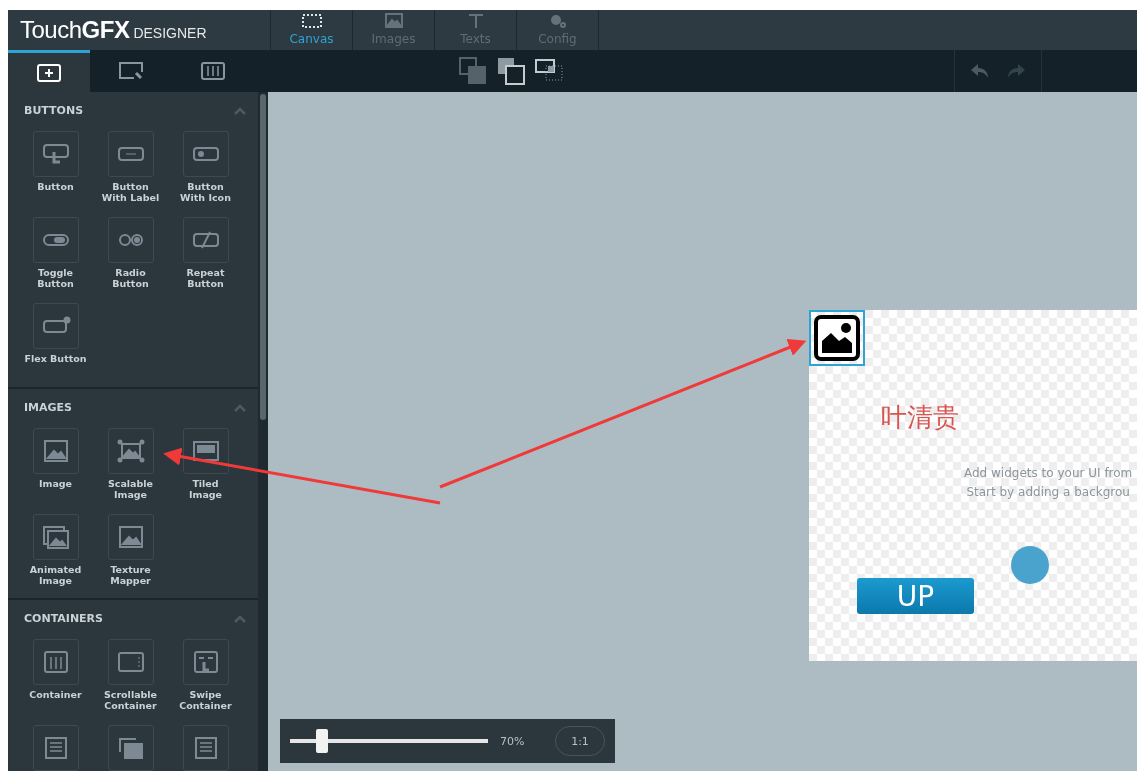 The height and width of the screenshot is (771, 1137). Describe the element at coordinates (920, 417) in the screenshot. I see `name-text: 叶清贵` at that location.